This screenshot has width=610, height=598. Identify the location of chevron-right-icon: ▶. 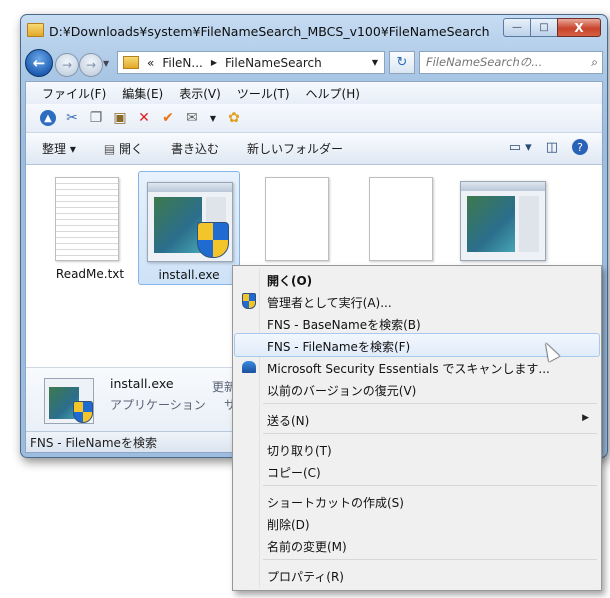
(214, 62).